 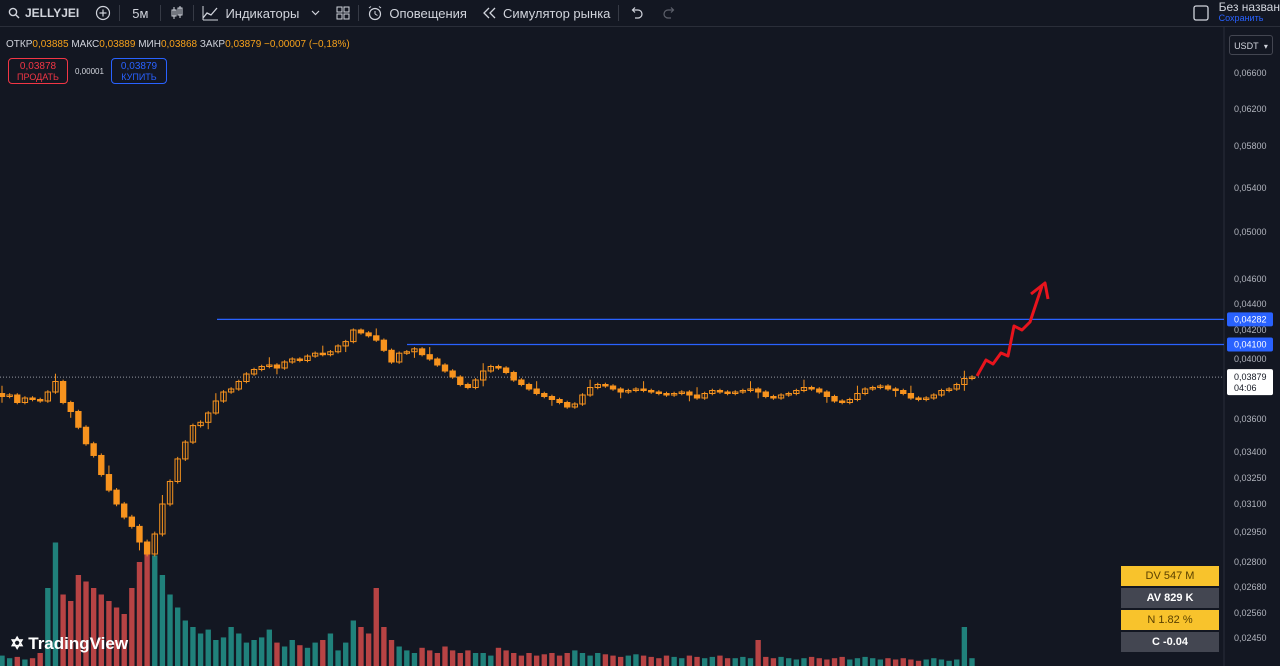 What do you see at coordinates (38, 77) in the screenshot?
I see `sell-label: ПРОДАТЬ` at bounding box center [38, 77].